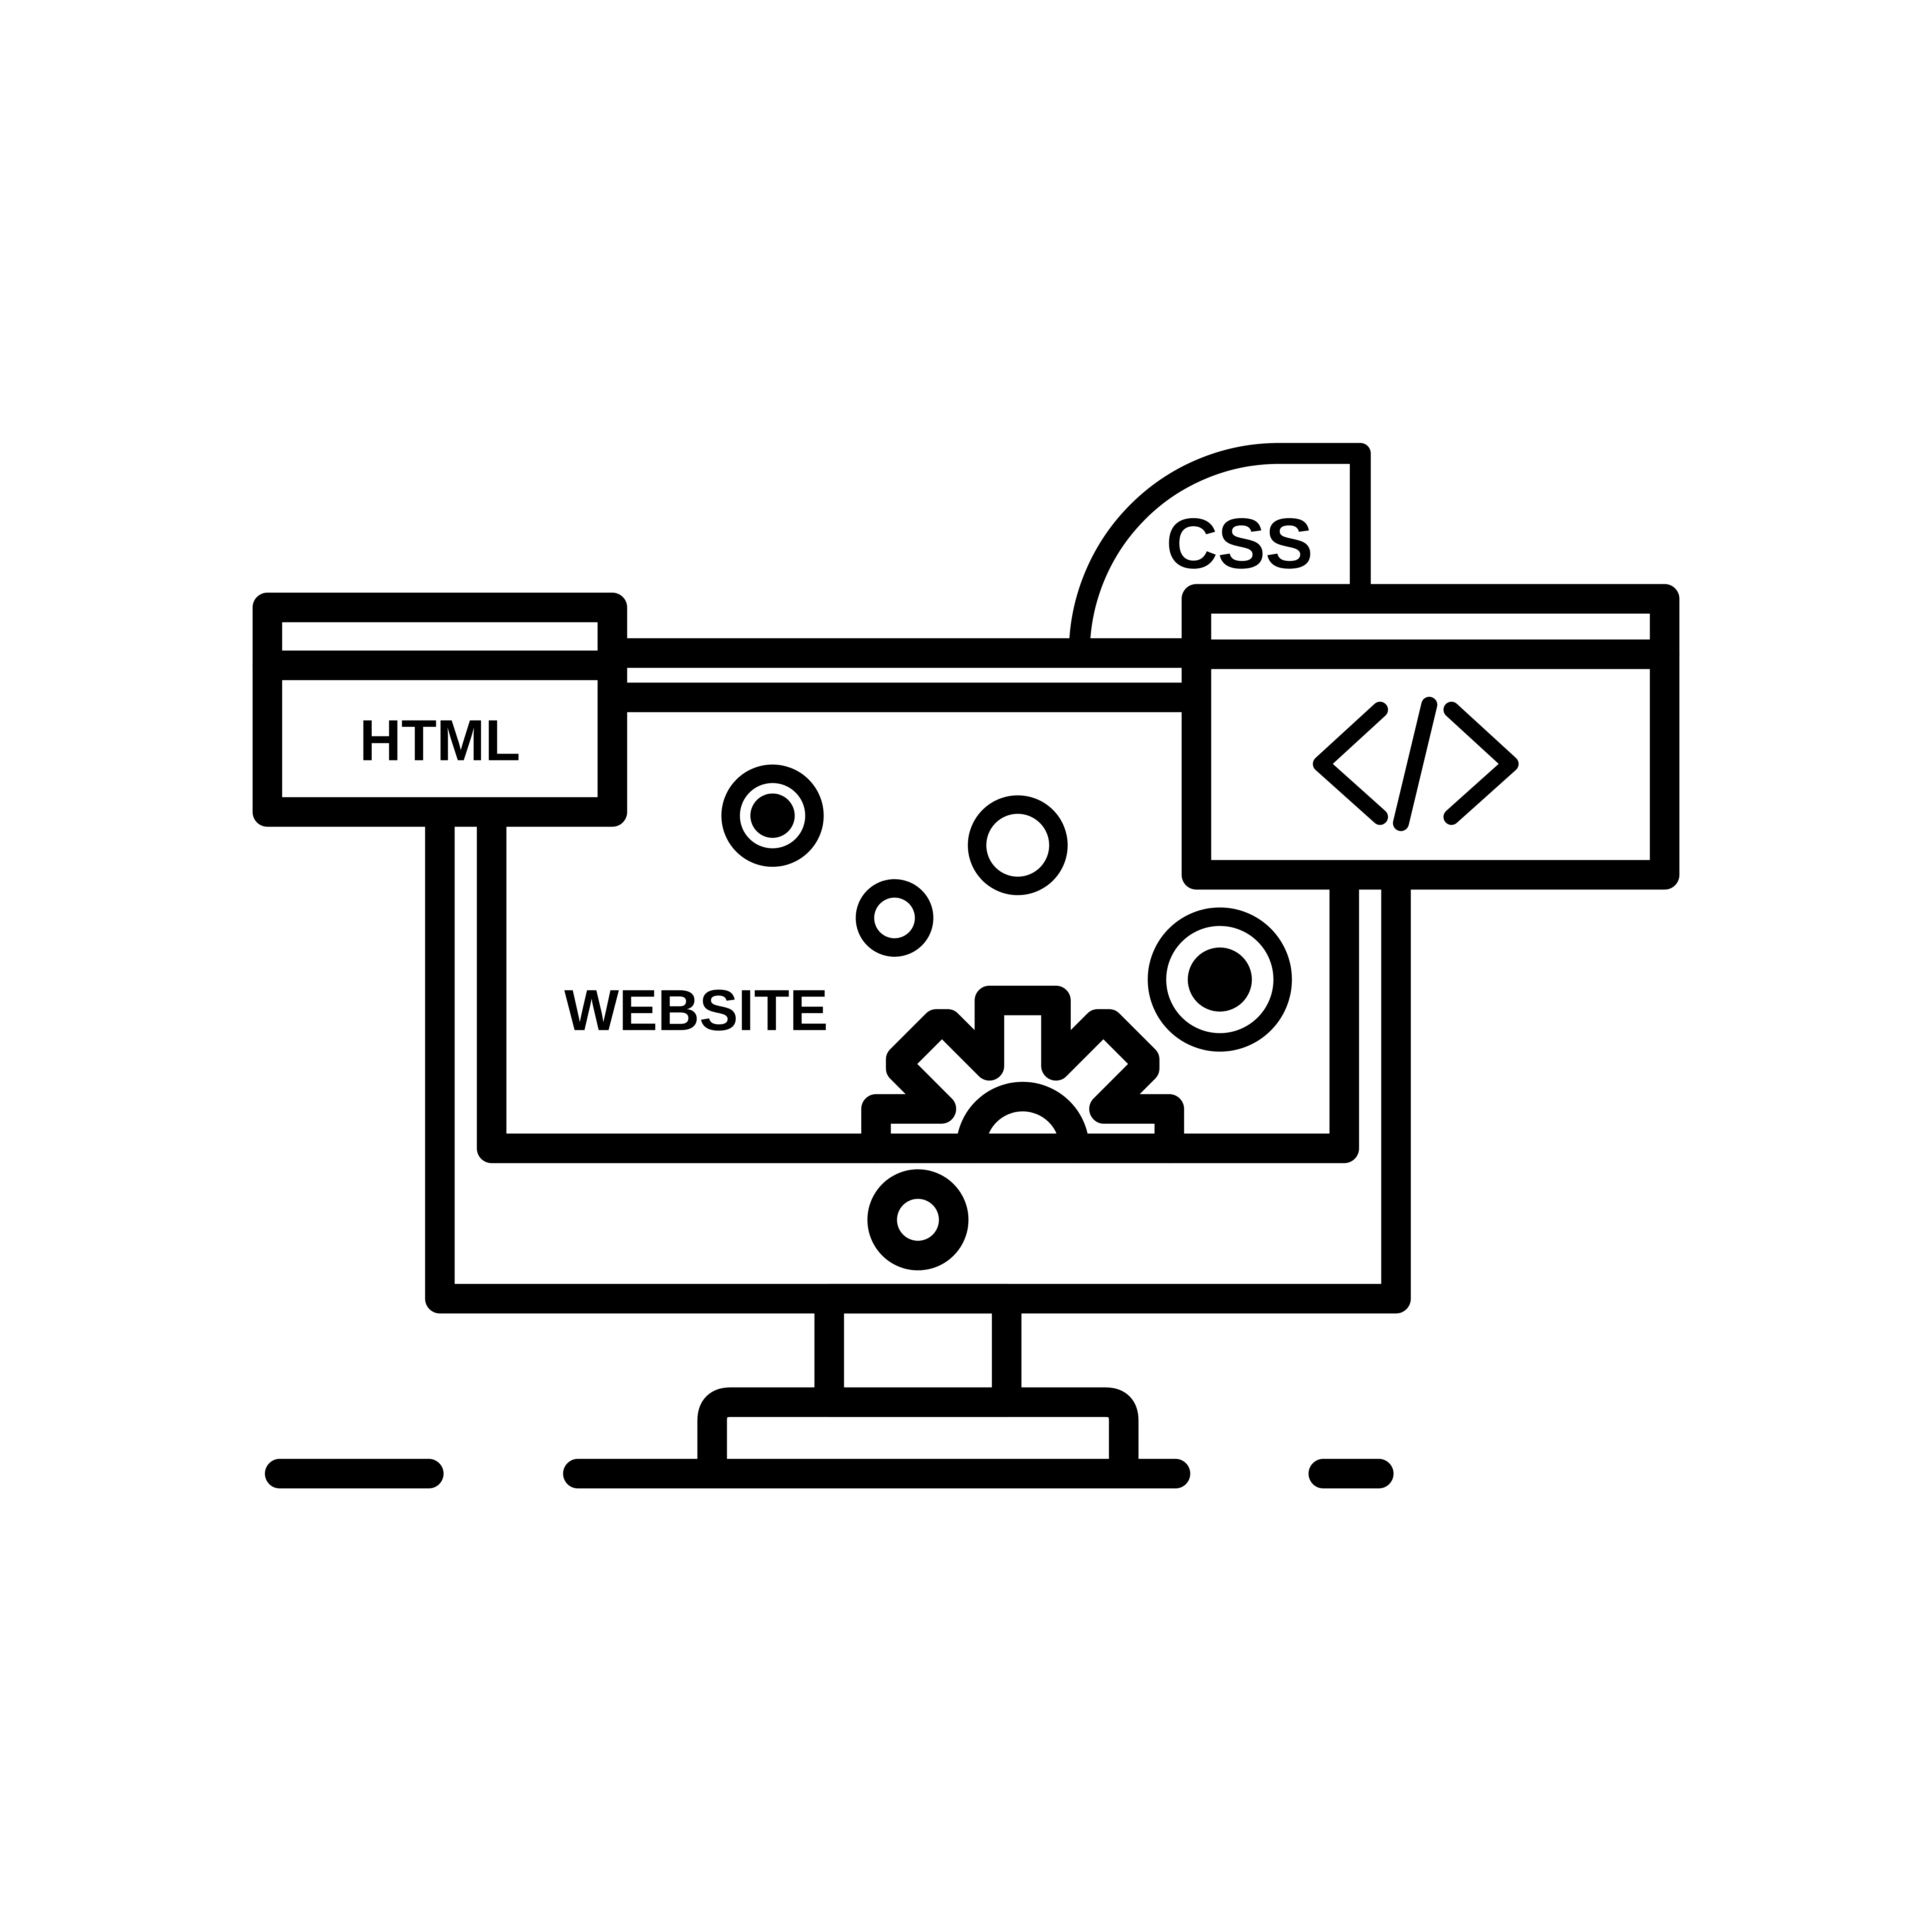  What do you see at coordinates (439, 740) in the screenshot?
I see `html-label: HTML` at bounding box center [439, 740].